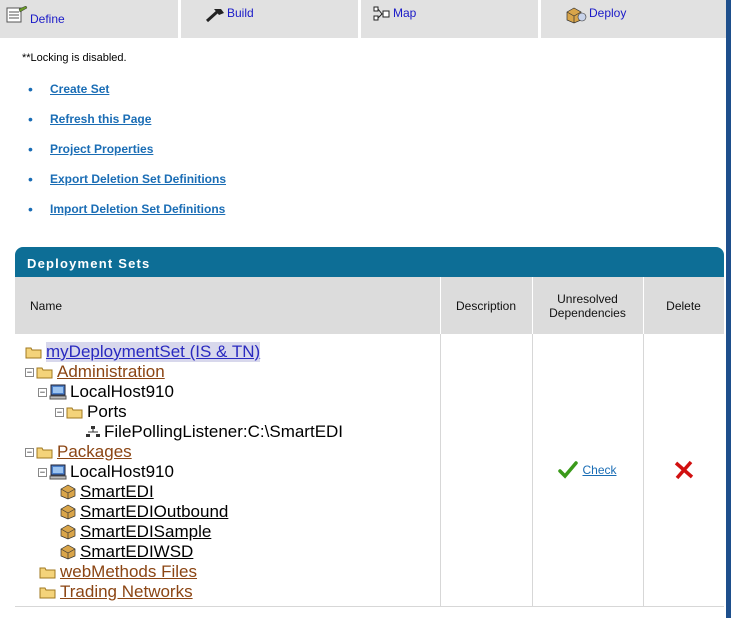 This screenshot has width=731, height=618. I want to click on deployment-set-link: myDeploymentSet (IS & TN), so click(153, 352).